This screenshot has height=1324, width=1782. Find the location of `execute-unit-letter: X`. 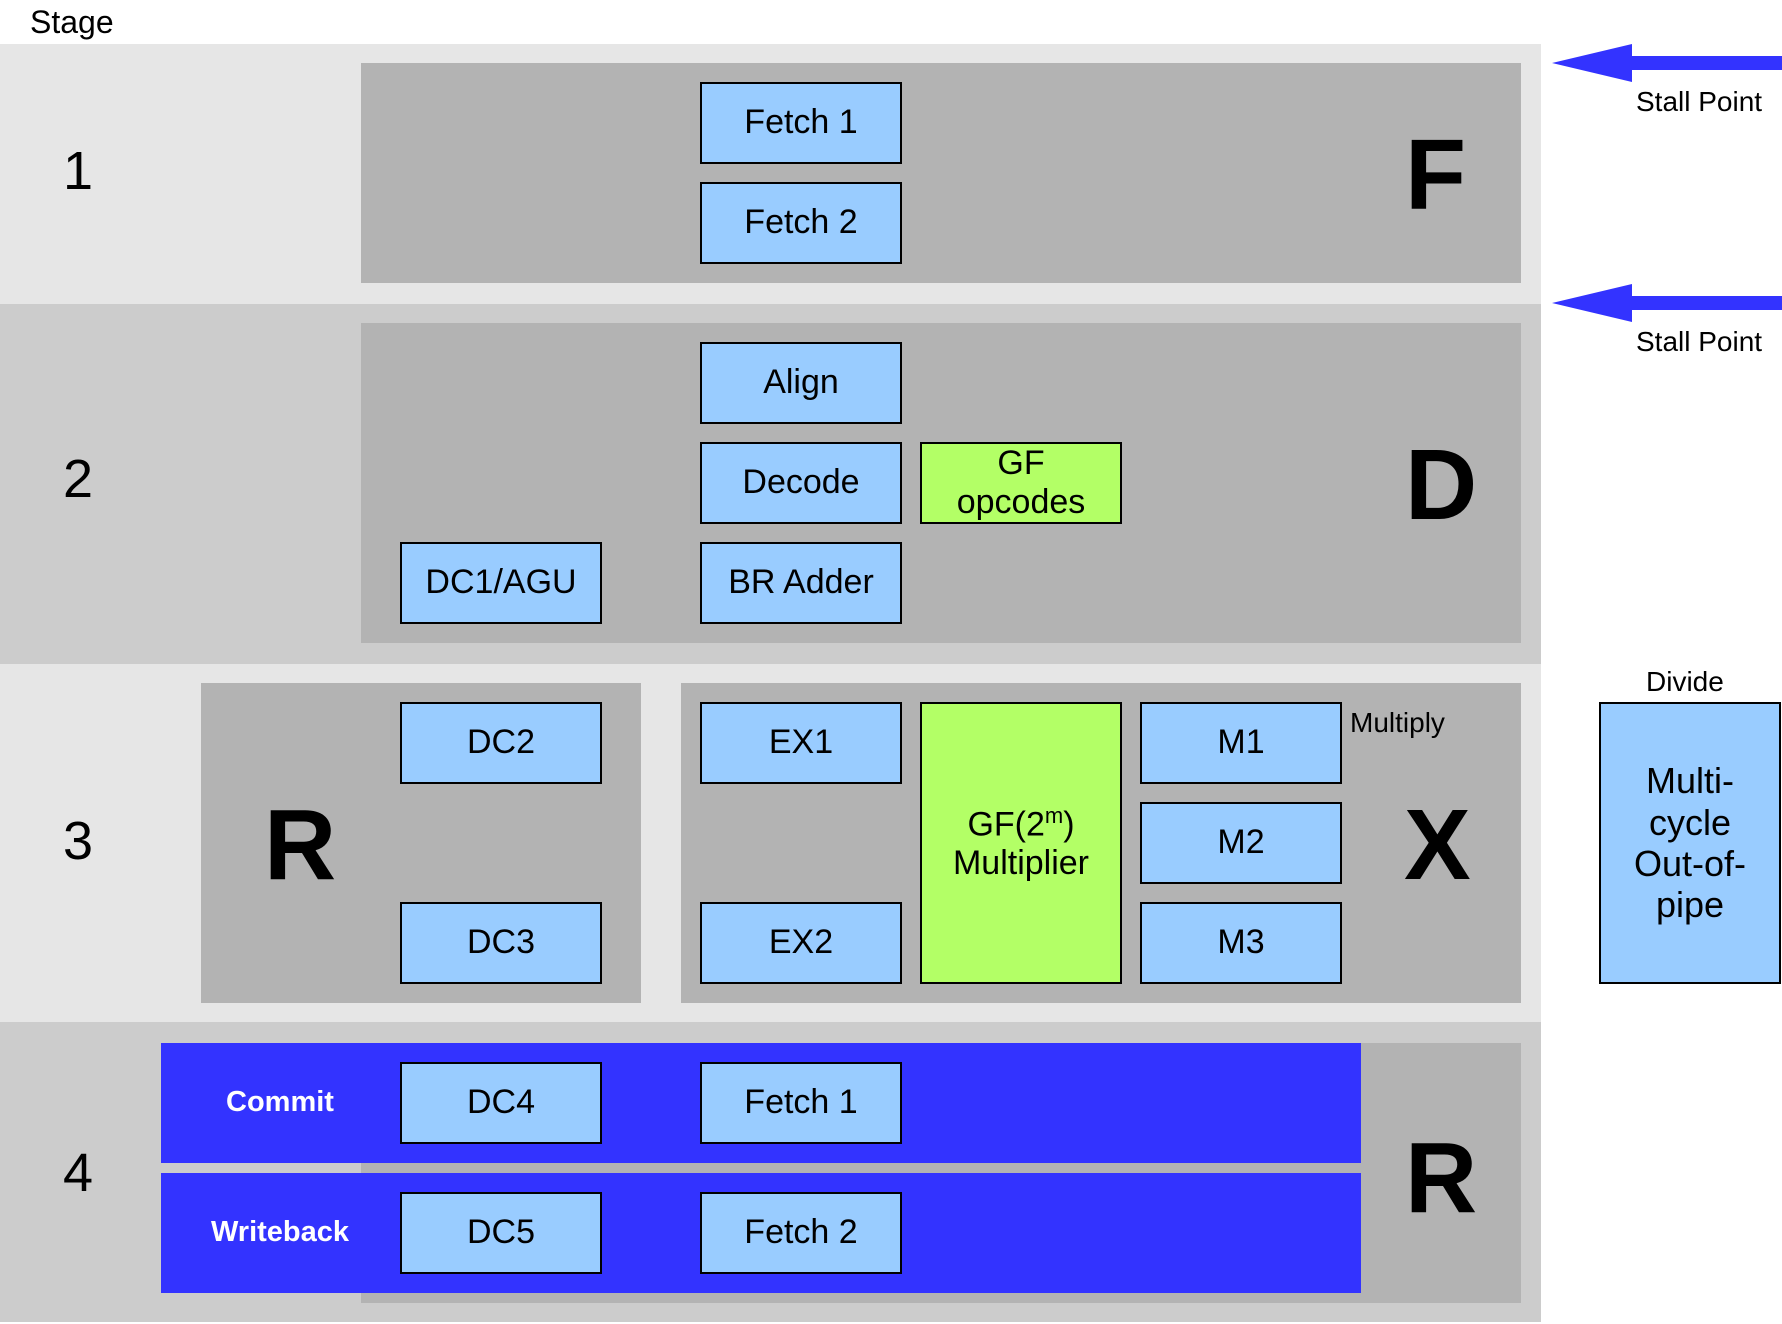

execute-unit-letter: X is located at coordinates (1437, 845).